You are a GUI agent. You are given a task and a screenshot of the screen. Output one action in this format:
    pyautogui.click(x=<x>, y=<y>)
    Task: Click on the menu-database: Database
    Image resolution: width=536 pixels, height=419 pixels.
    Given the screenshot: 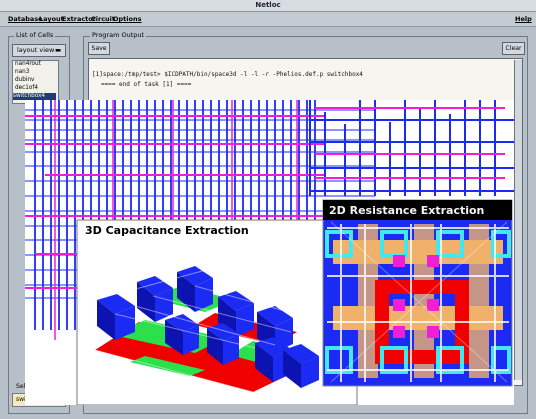 What is the action you would take?
    pyautogui.click(x=25, y=19)
    